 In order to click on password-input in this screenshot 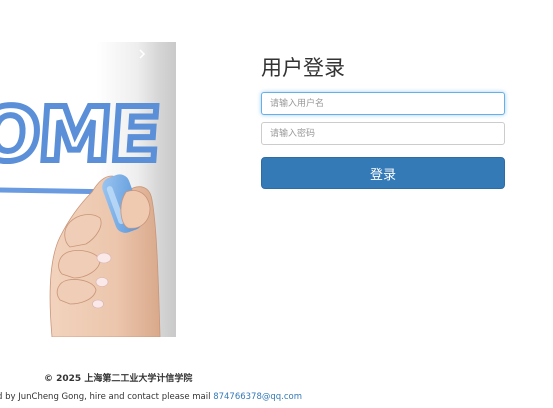, I will do `click(383, 133)`.